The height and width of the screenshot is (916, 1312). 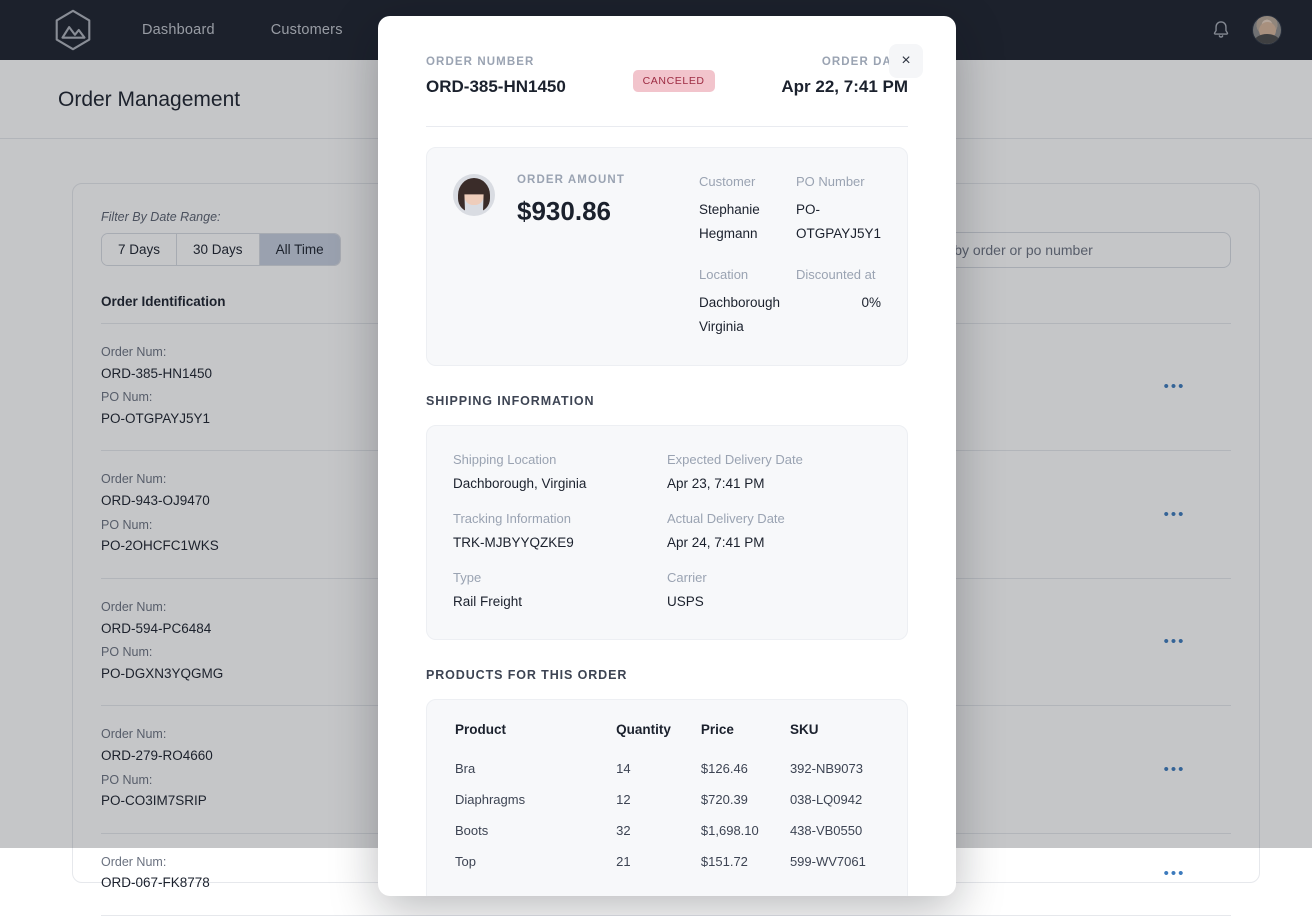 What do you see at coordinates (597, 180) in the screenshot?
I see `order-amount-label: ORDER AMOUNT` at bounding box center [597, 180].